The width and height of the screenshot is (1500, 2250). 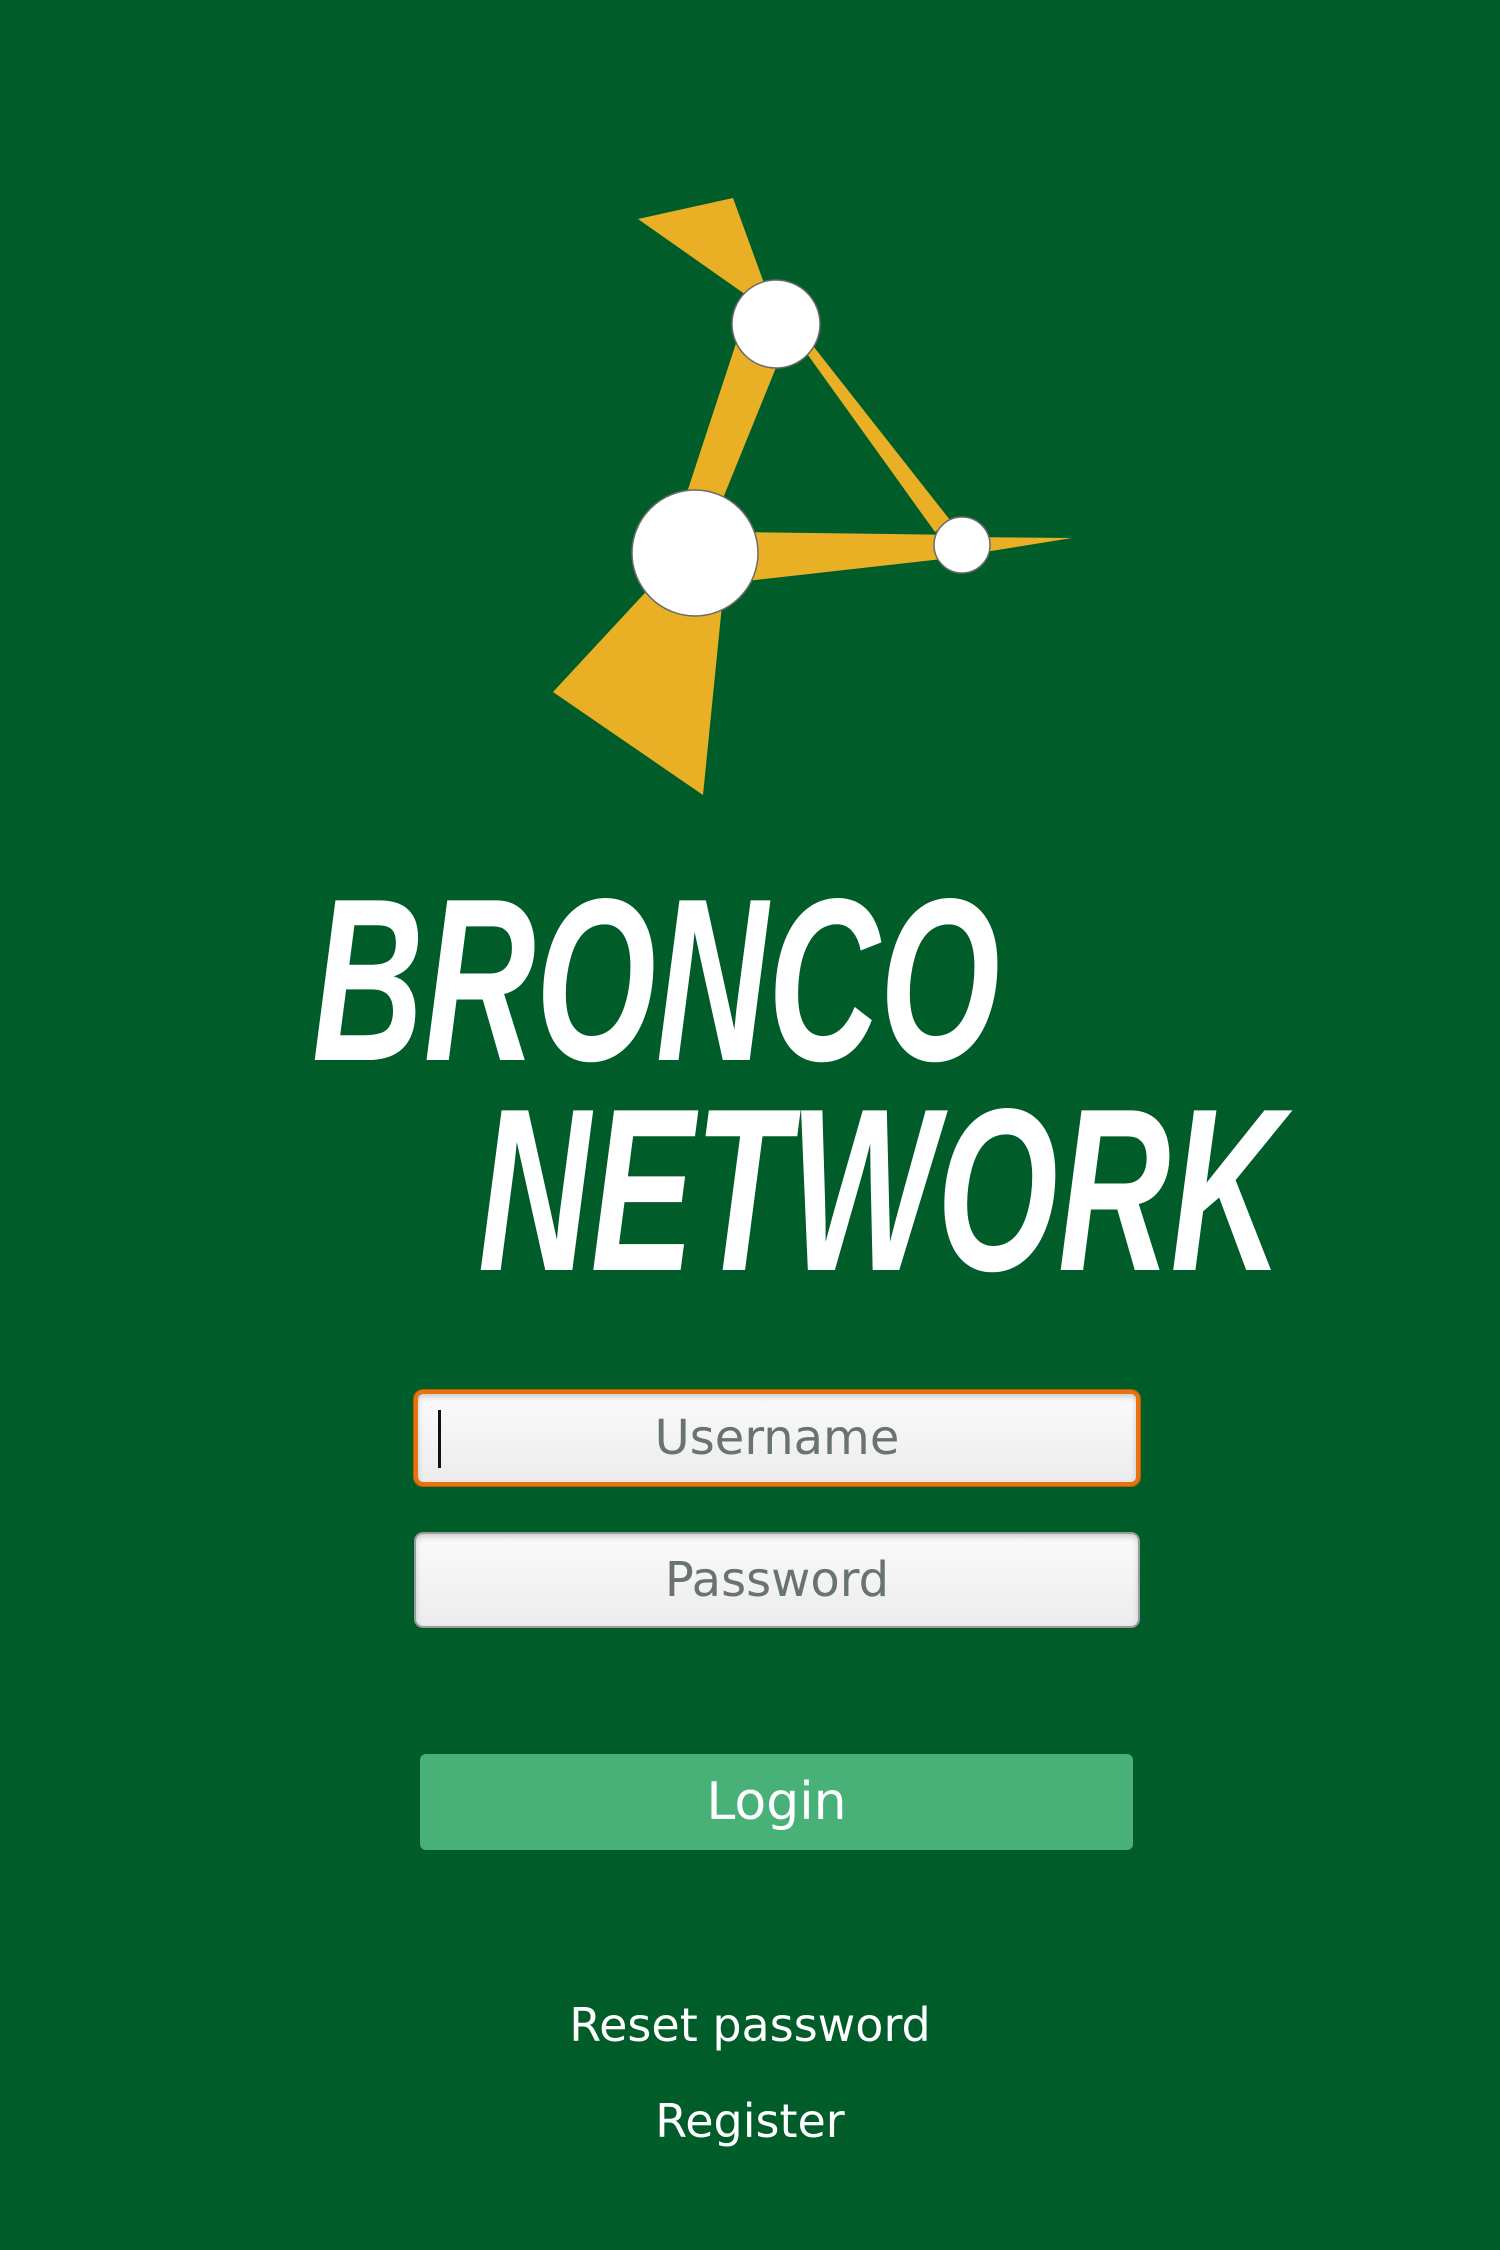 I want to click on username-input, so click(x=777, y=1438).